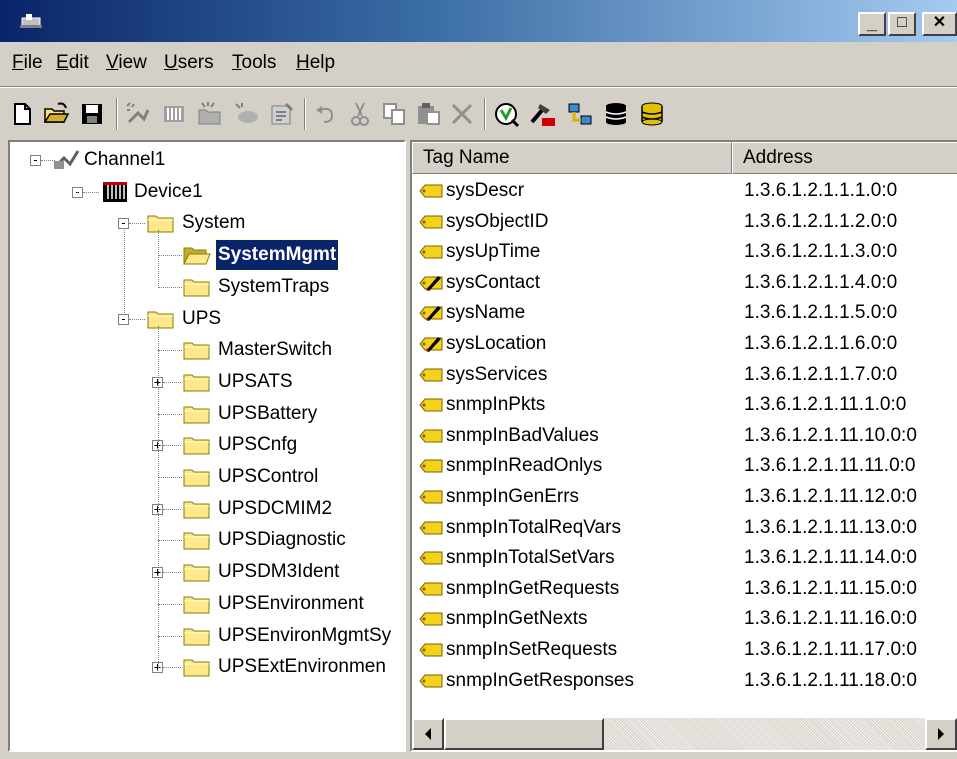  What do you see at coordinates (684, 497) in the screenshot?
I see `tag-row: snmpInGenErrs 1.3.6.1.2.1.11.12.0:0` at bounding box center [684, 497].